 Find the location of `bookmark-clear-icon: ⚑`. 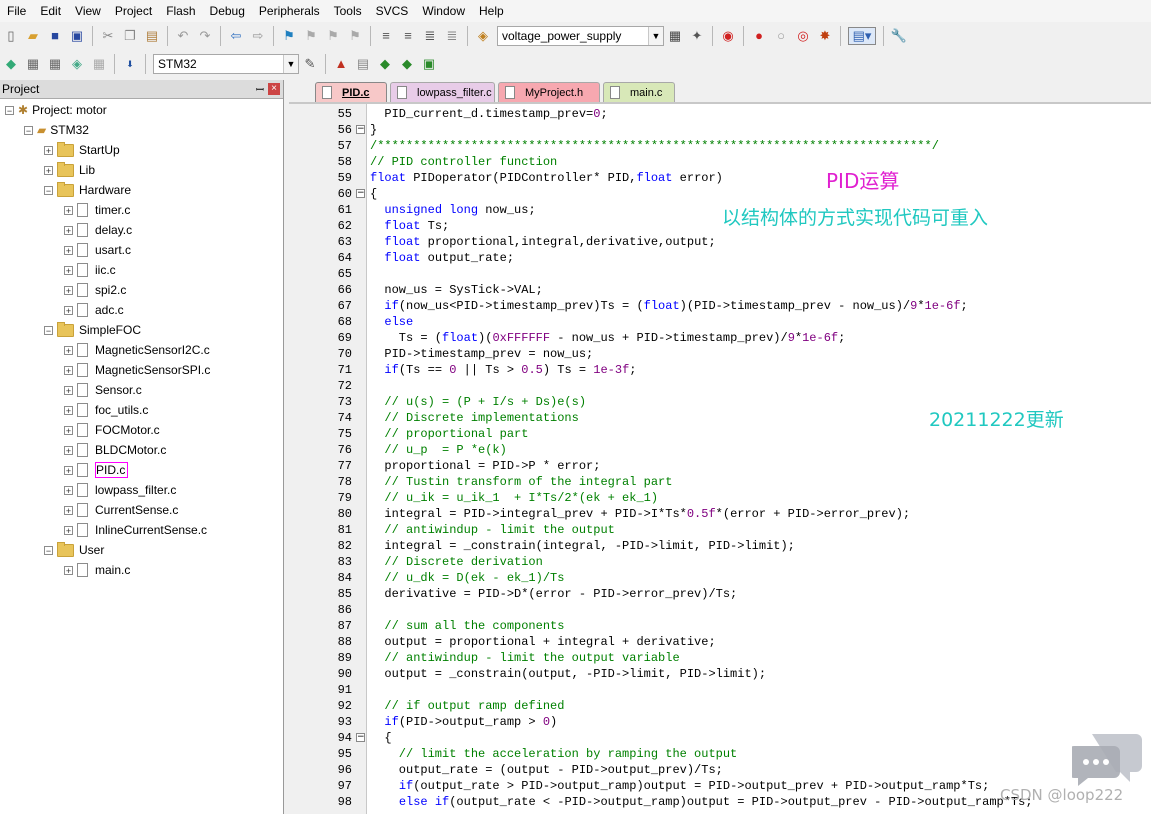

bookmark-clear-icon: ⚑ is located at coordinates (355, 36).